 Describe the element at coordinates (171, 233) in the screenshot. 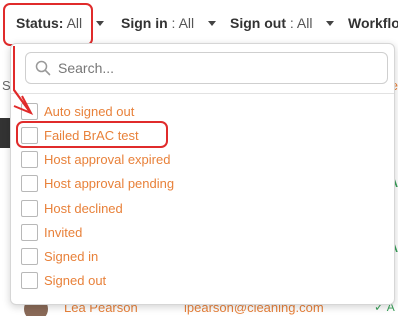

I see `option-invited: Invited` at that location.